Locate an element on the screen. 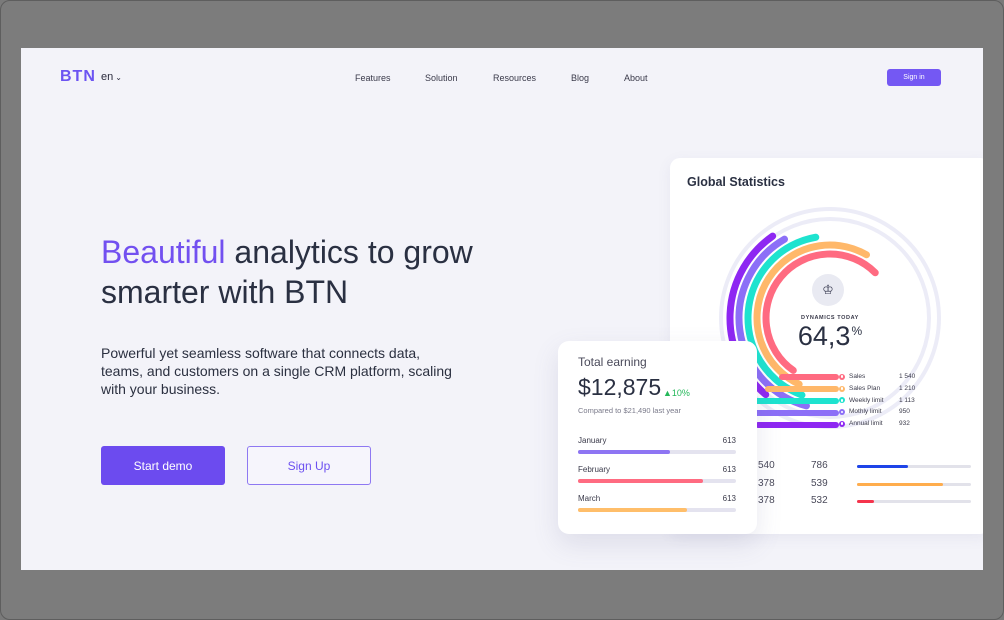  legend-item: Sales Plan 1 210 is located at coordinates (889, 389).